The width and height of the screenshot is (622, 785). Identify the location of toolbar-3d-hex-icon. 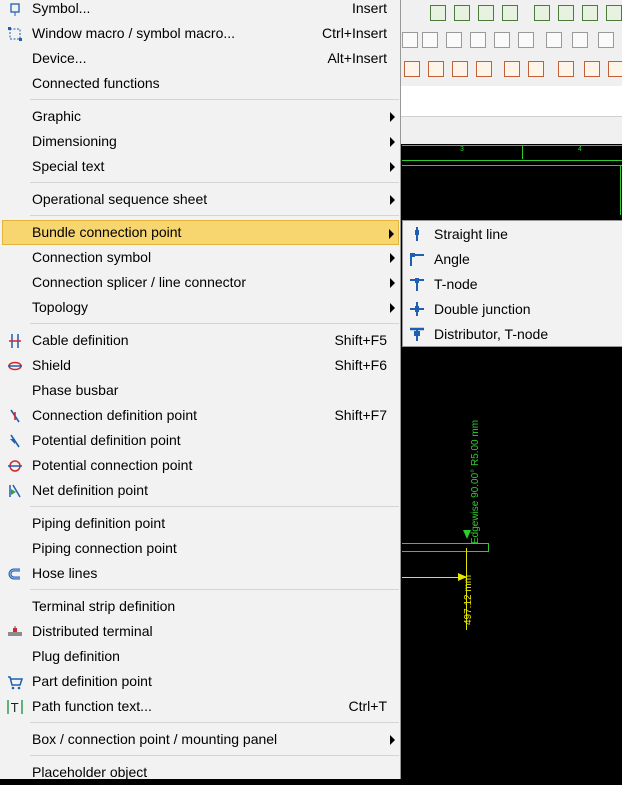
(606, 40).